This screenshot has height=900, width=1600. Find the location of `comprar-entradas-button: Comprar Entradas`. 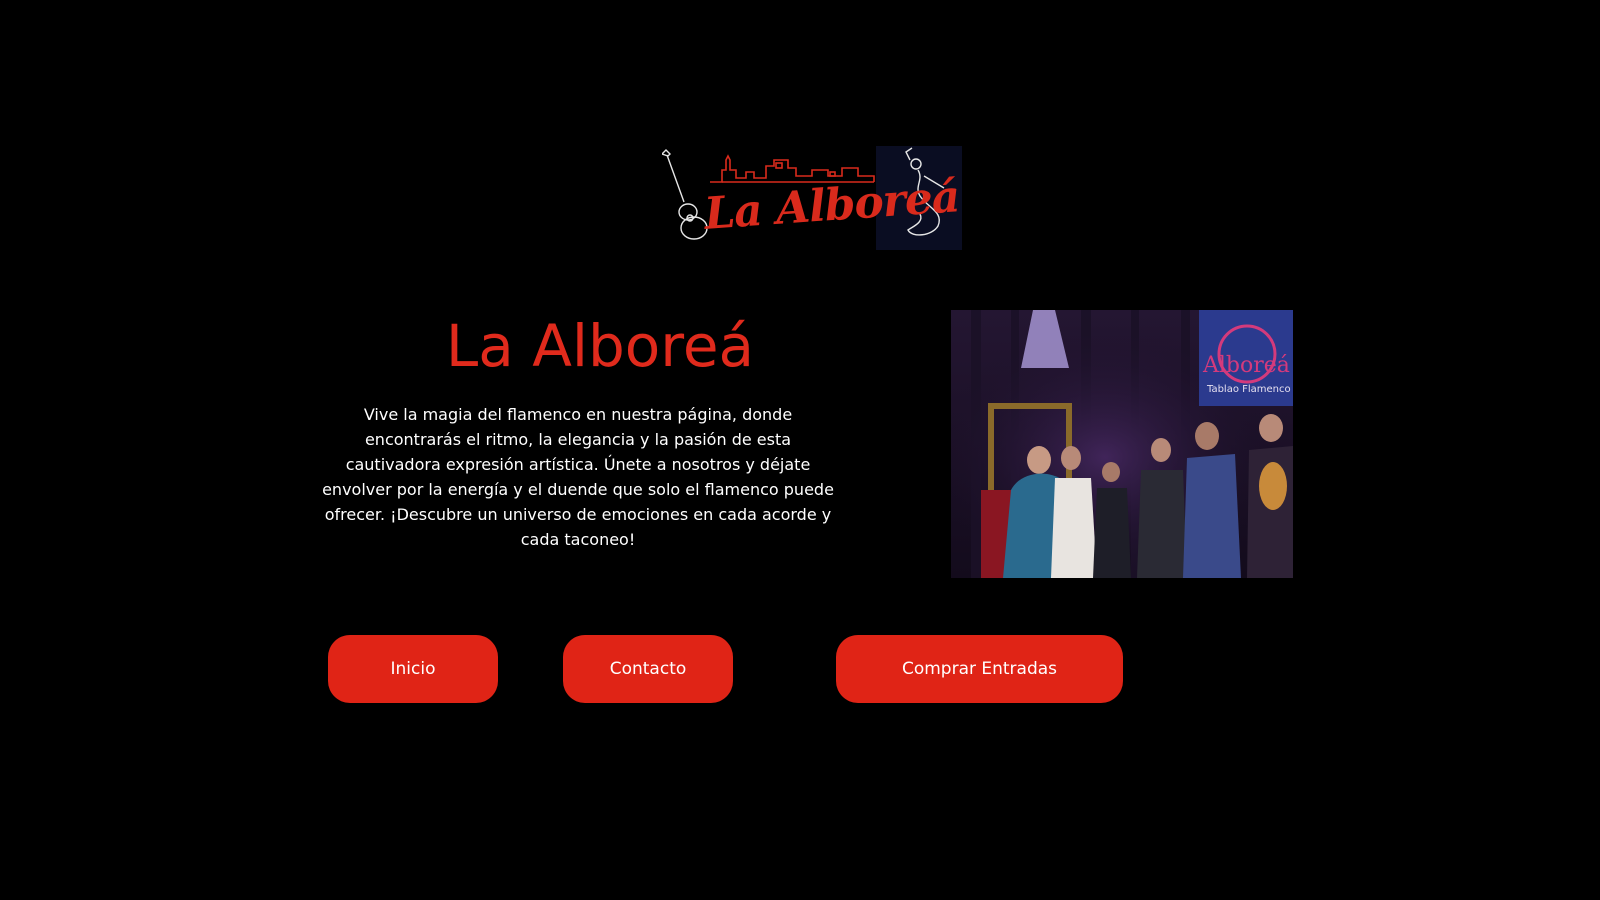

comprar-entradas-button: Comprar Entradas is located at coordinates (979, 669).